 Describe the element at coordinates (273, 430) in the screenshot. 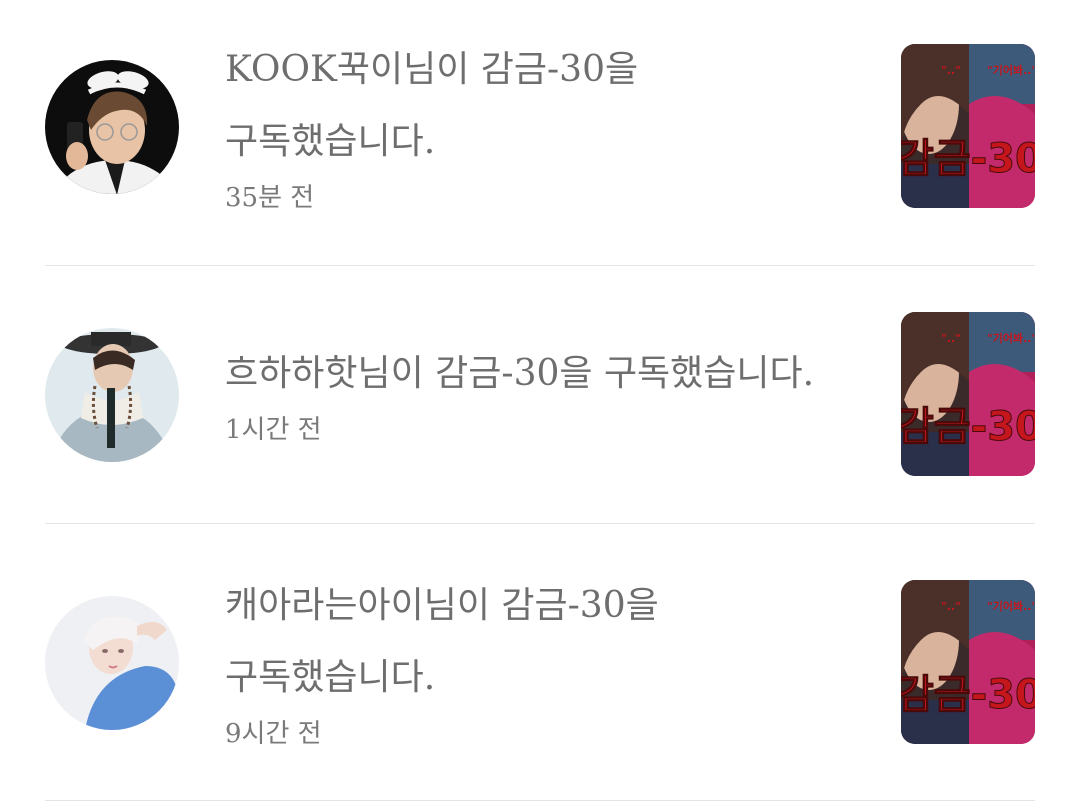

I see `notification-time: 1시간 전` at that location.